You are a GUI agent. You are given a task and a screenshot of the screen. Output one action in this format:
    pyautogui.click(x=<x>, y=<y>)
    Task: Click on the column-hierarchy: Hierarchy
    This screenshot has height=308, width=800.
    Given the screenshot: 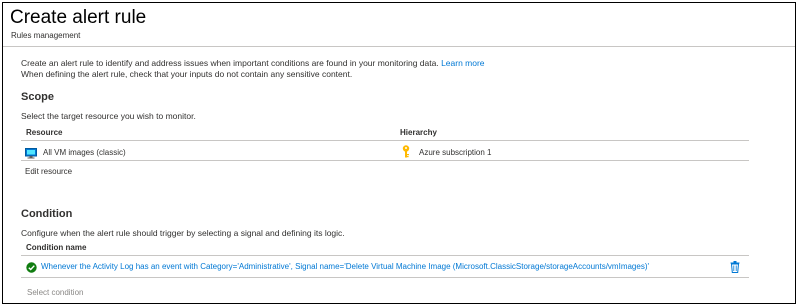 What is the action you would take?
    pyautogui.click(x=418, y=132)
    